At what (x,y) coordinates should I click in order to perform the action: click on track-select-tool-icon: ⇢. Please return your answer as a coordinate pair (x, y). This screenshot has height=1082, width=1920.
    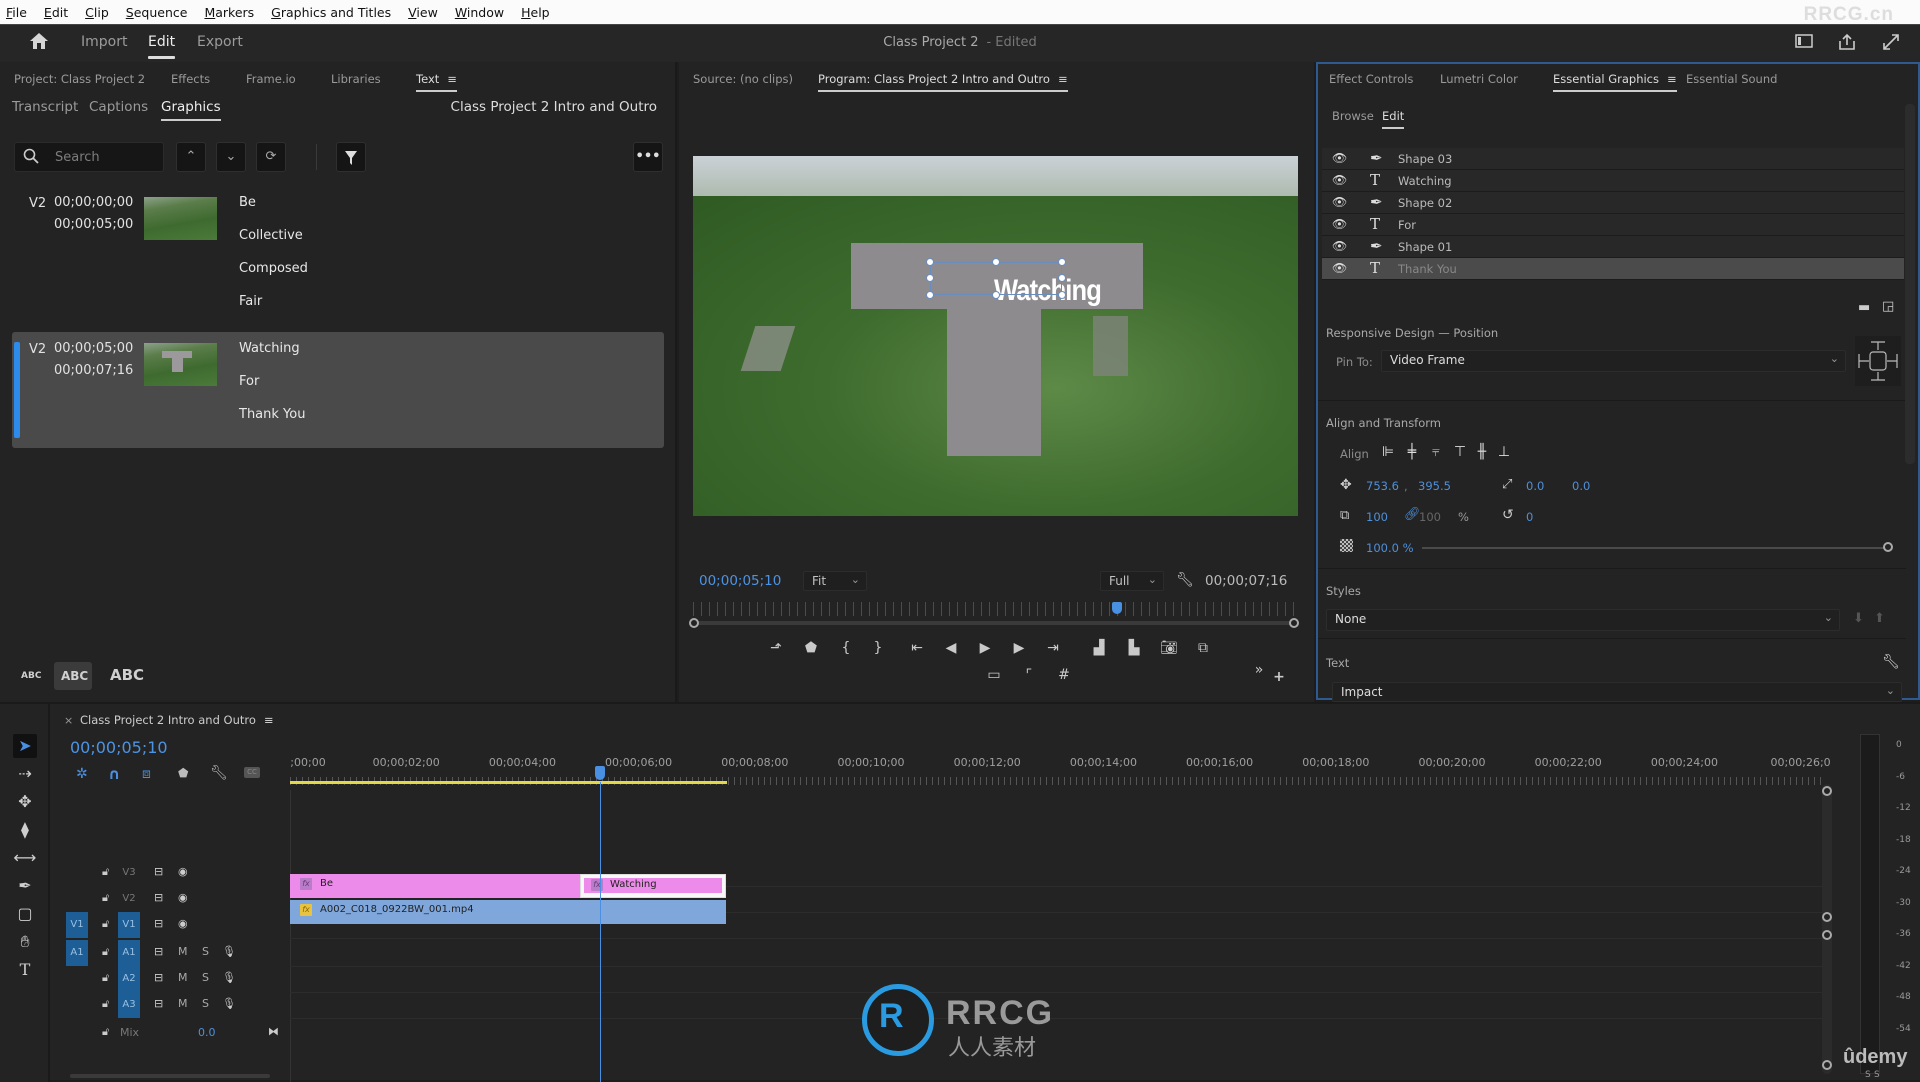
    Looking at the image, I should click on (25, 774).